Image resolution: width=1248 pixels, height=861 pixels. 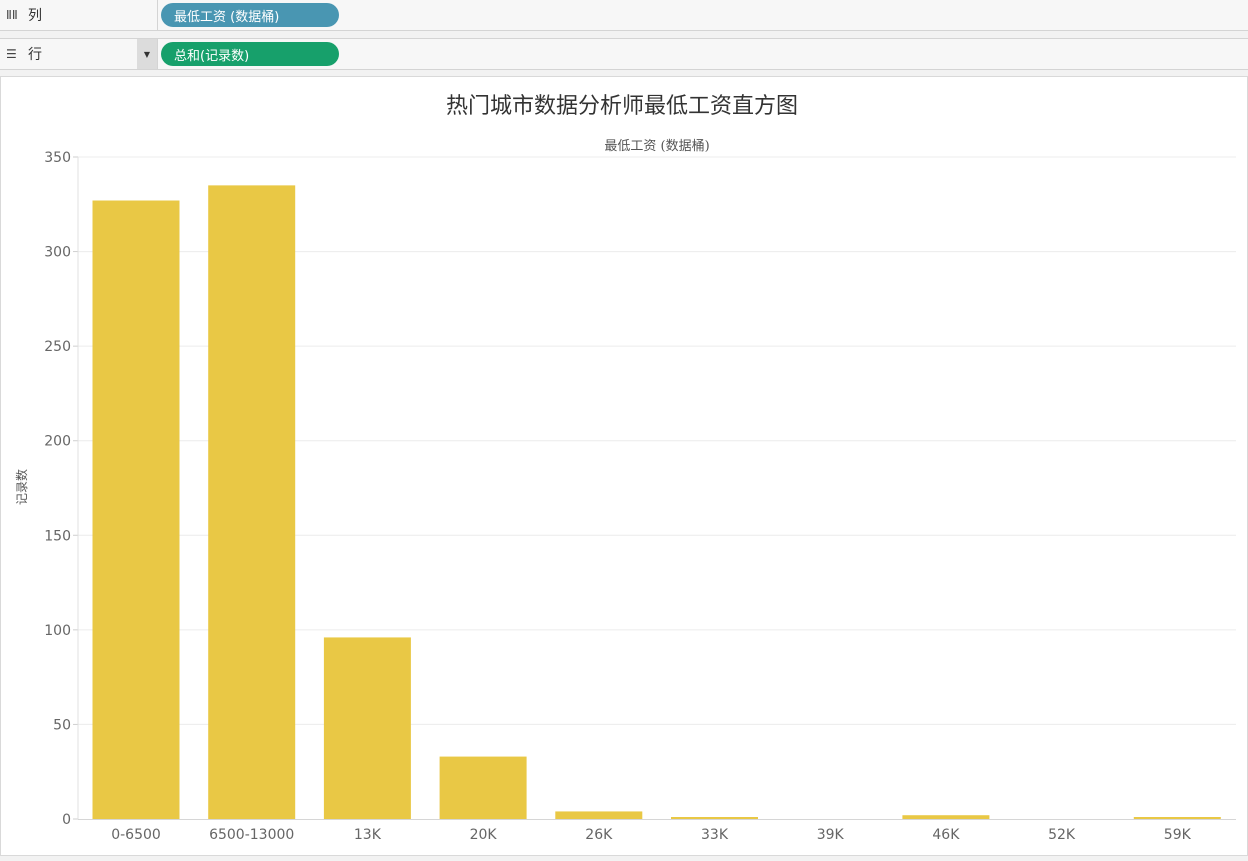 I want to click on y-tick-label: 100, so click(x=57, y=631).